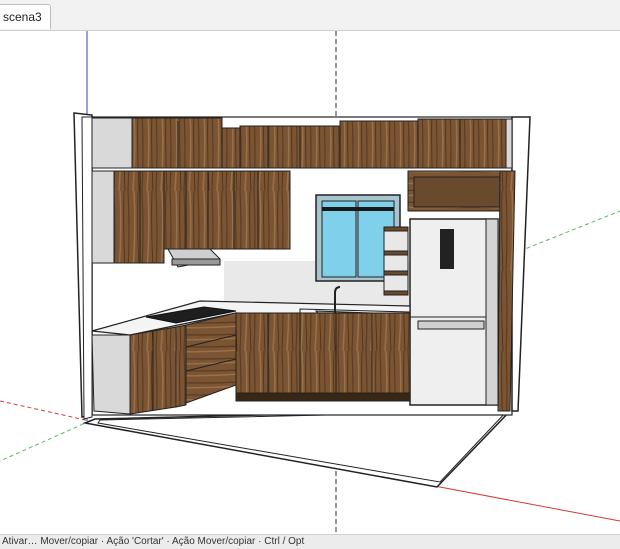 The width and height of the screenshot is (620, 549). Describe the element at coordinates (447, 249) in the screenshot. I see `fridge-display` at that location.